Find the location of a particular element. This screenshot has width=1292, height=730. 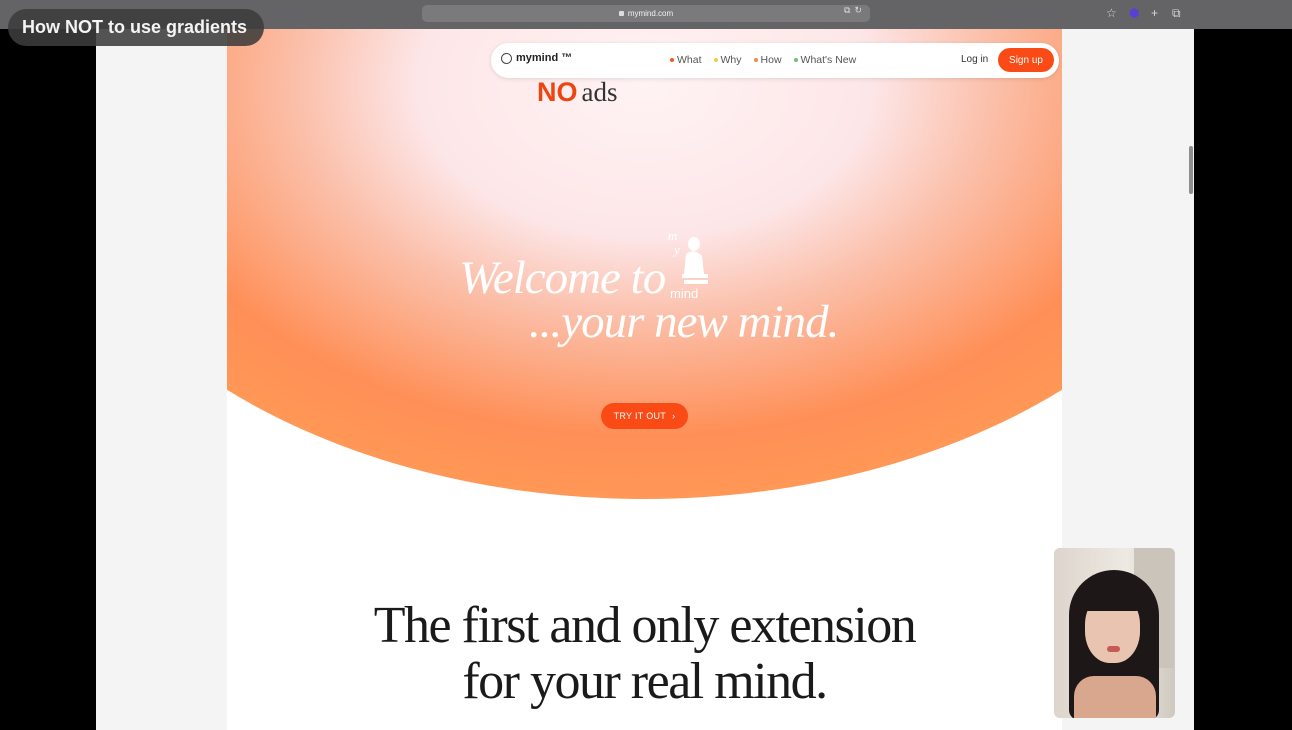

welcome-line-2: ...your new mind. is located at coordinates (684, 322).